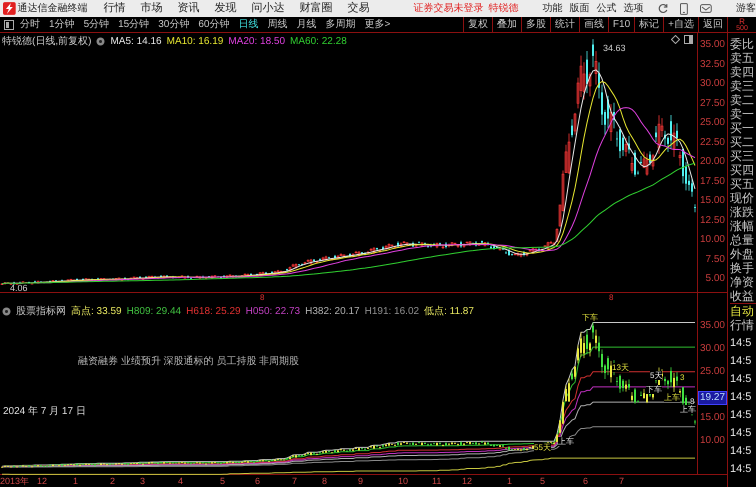 The height and width of the screenshot is (487, 756). I want to click on chart-title: 特锐德(日线,前复权), so click(47, 41).